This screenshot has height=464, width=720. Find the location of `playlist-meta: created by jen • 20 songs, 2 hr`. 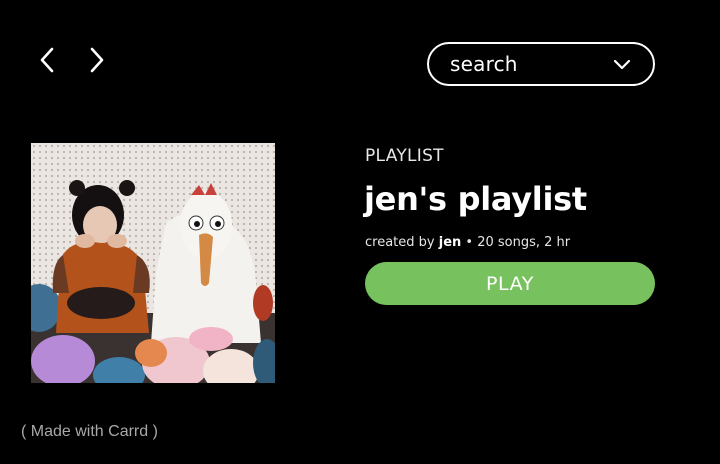

playlist-meta: created by jen • 20 songs, 2 hr is located at coordinates (467, 242).